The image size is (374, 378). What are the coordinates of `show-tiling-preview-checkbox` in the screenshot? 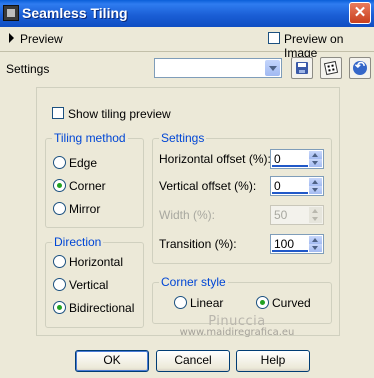 It's located at (58, 113).